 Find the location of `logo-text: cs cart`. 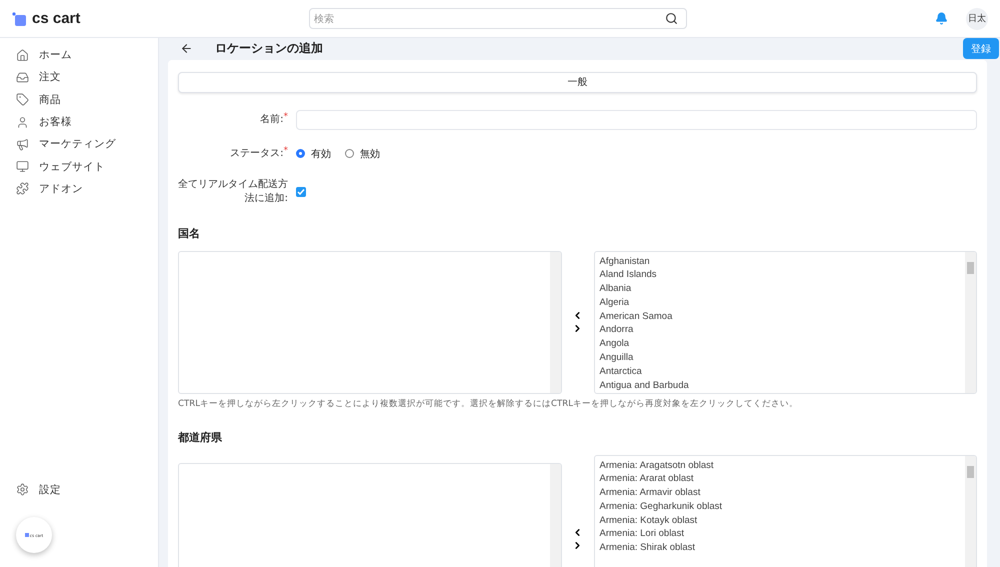

logo-text: cs cart is located at coordinates (56, 18).